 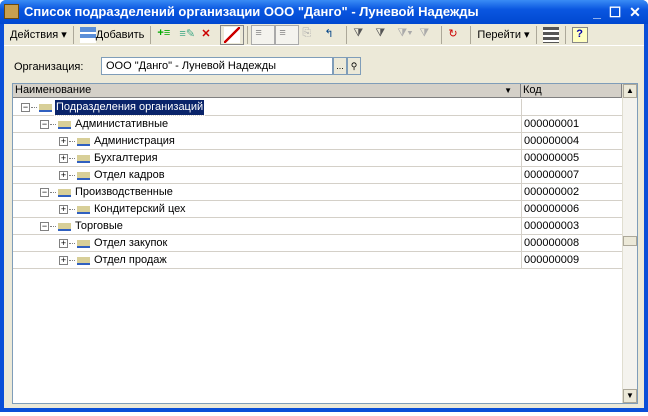 I want to click on table-row: − Торговые 000000003, so click(x=317, y=226).